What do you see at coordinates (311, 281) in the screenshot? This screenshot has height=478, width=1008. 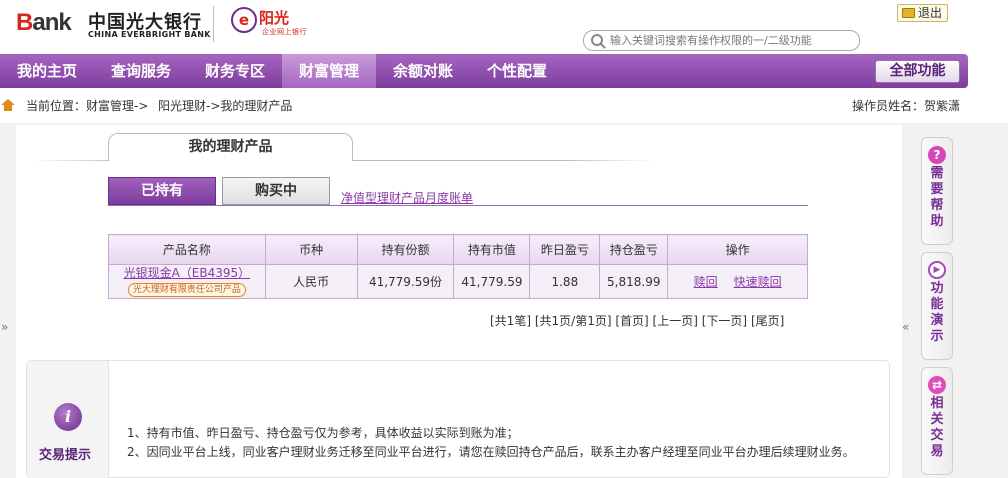 I see `cell-currency: 人民币` at bounding box center [311, 281].